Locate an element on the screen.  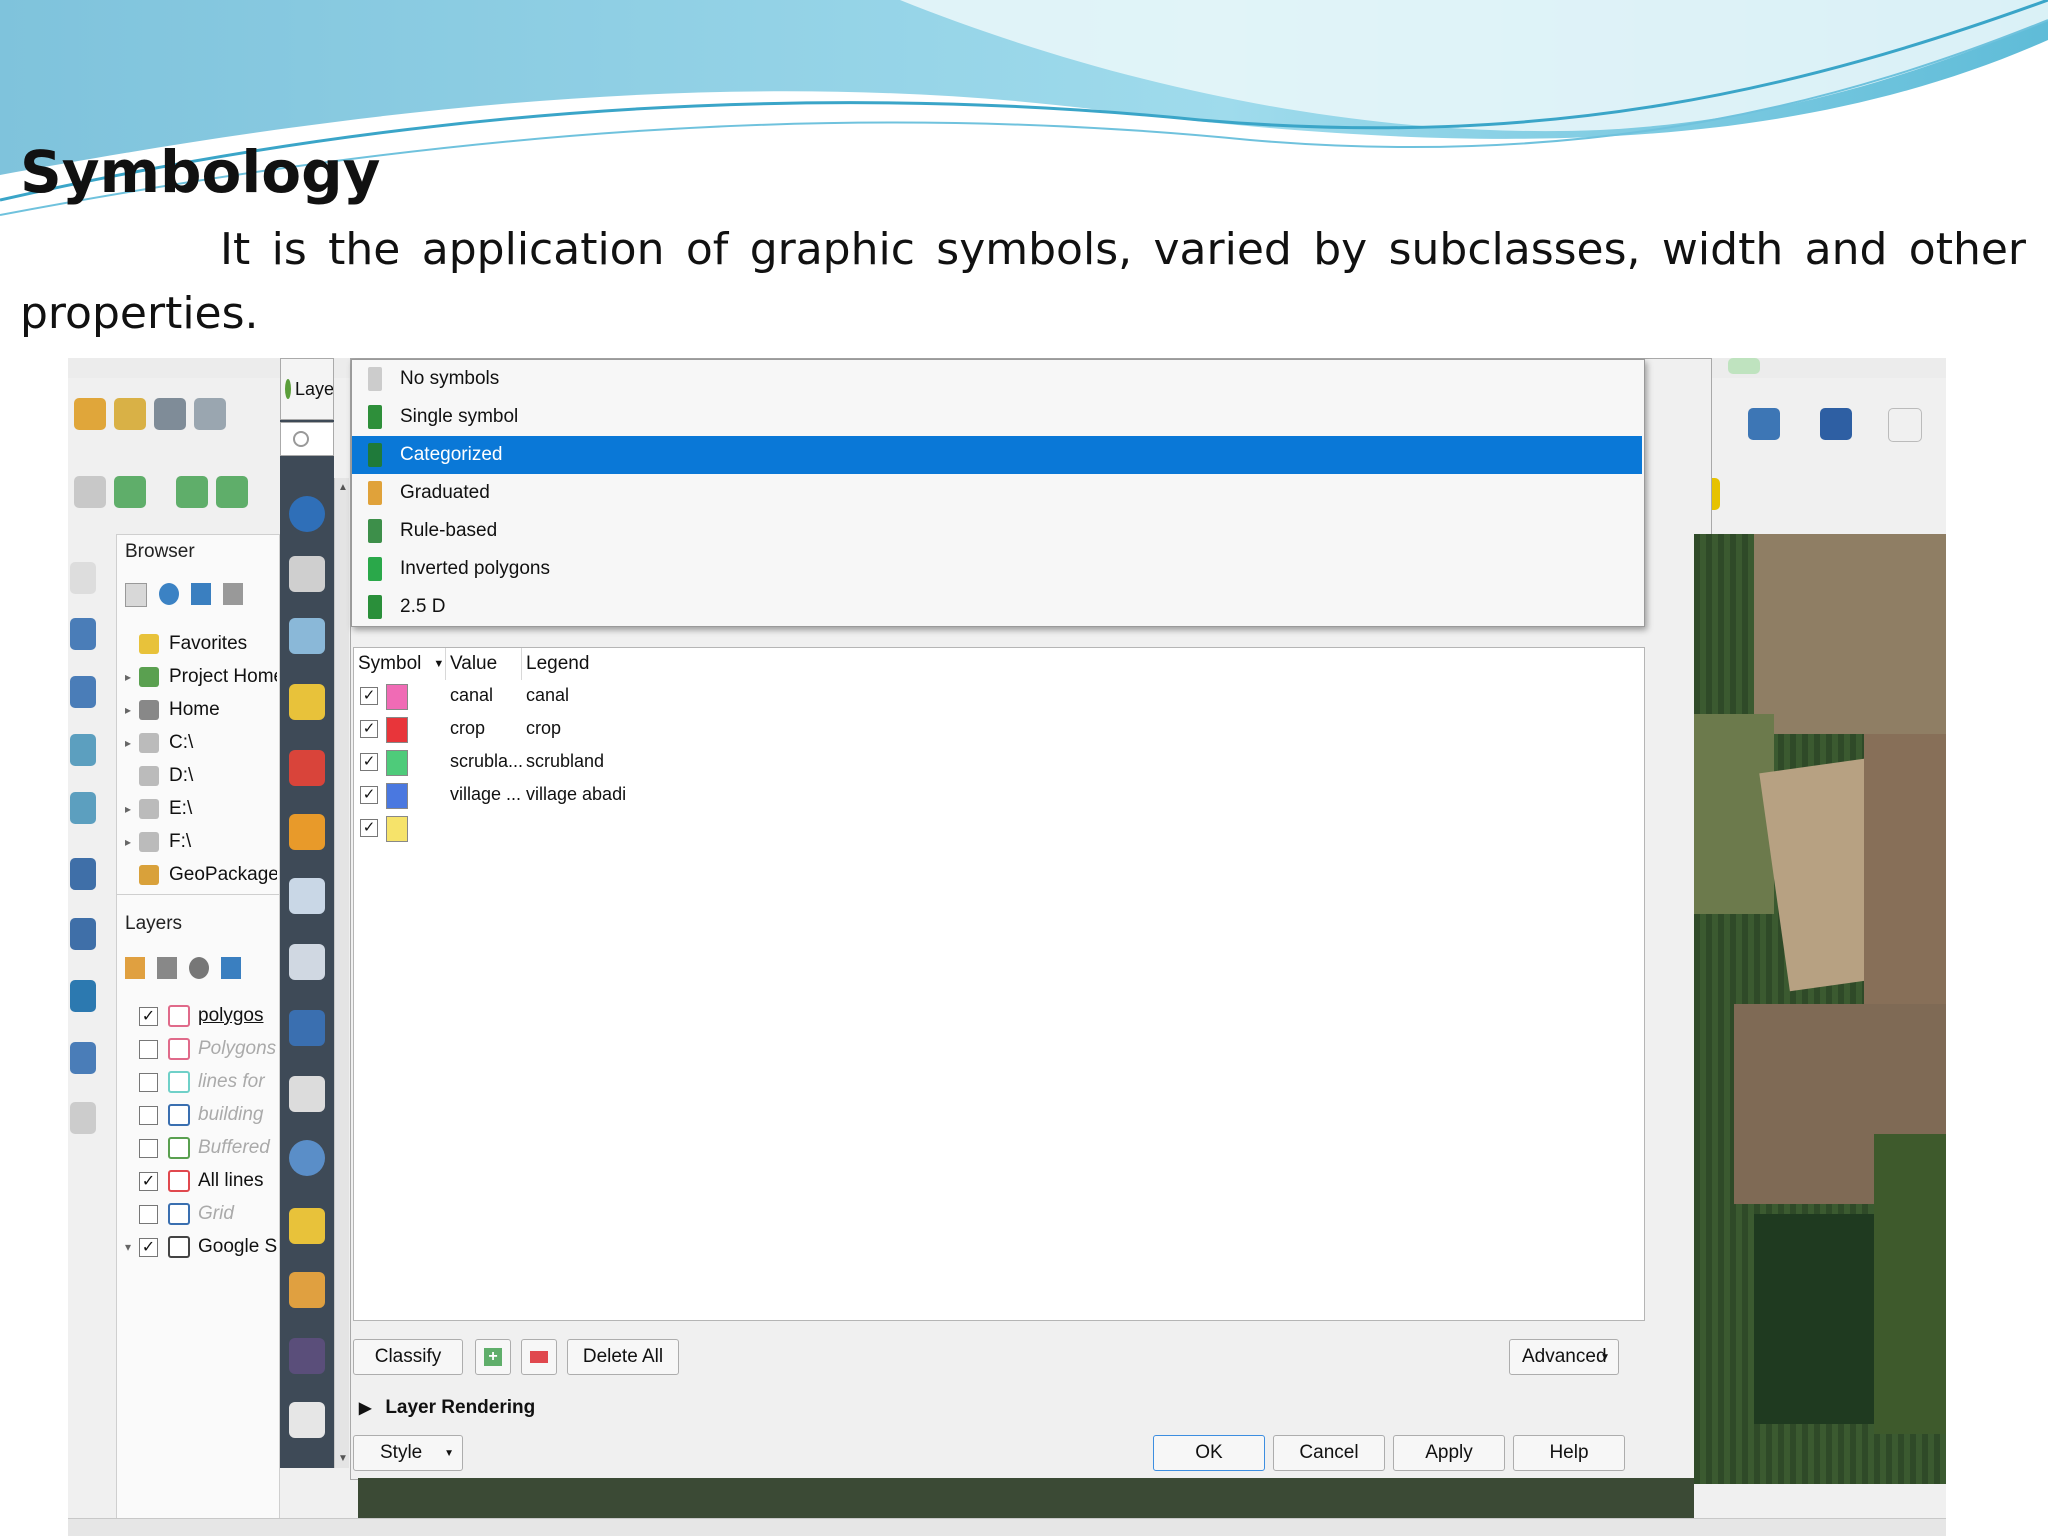
information-icon is located at coordinates (307, 514).